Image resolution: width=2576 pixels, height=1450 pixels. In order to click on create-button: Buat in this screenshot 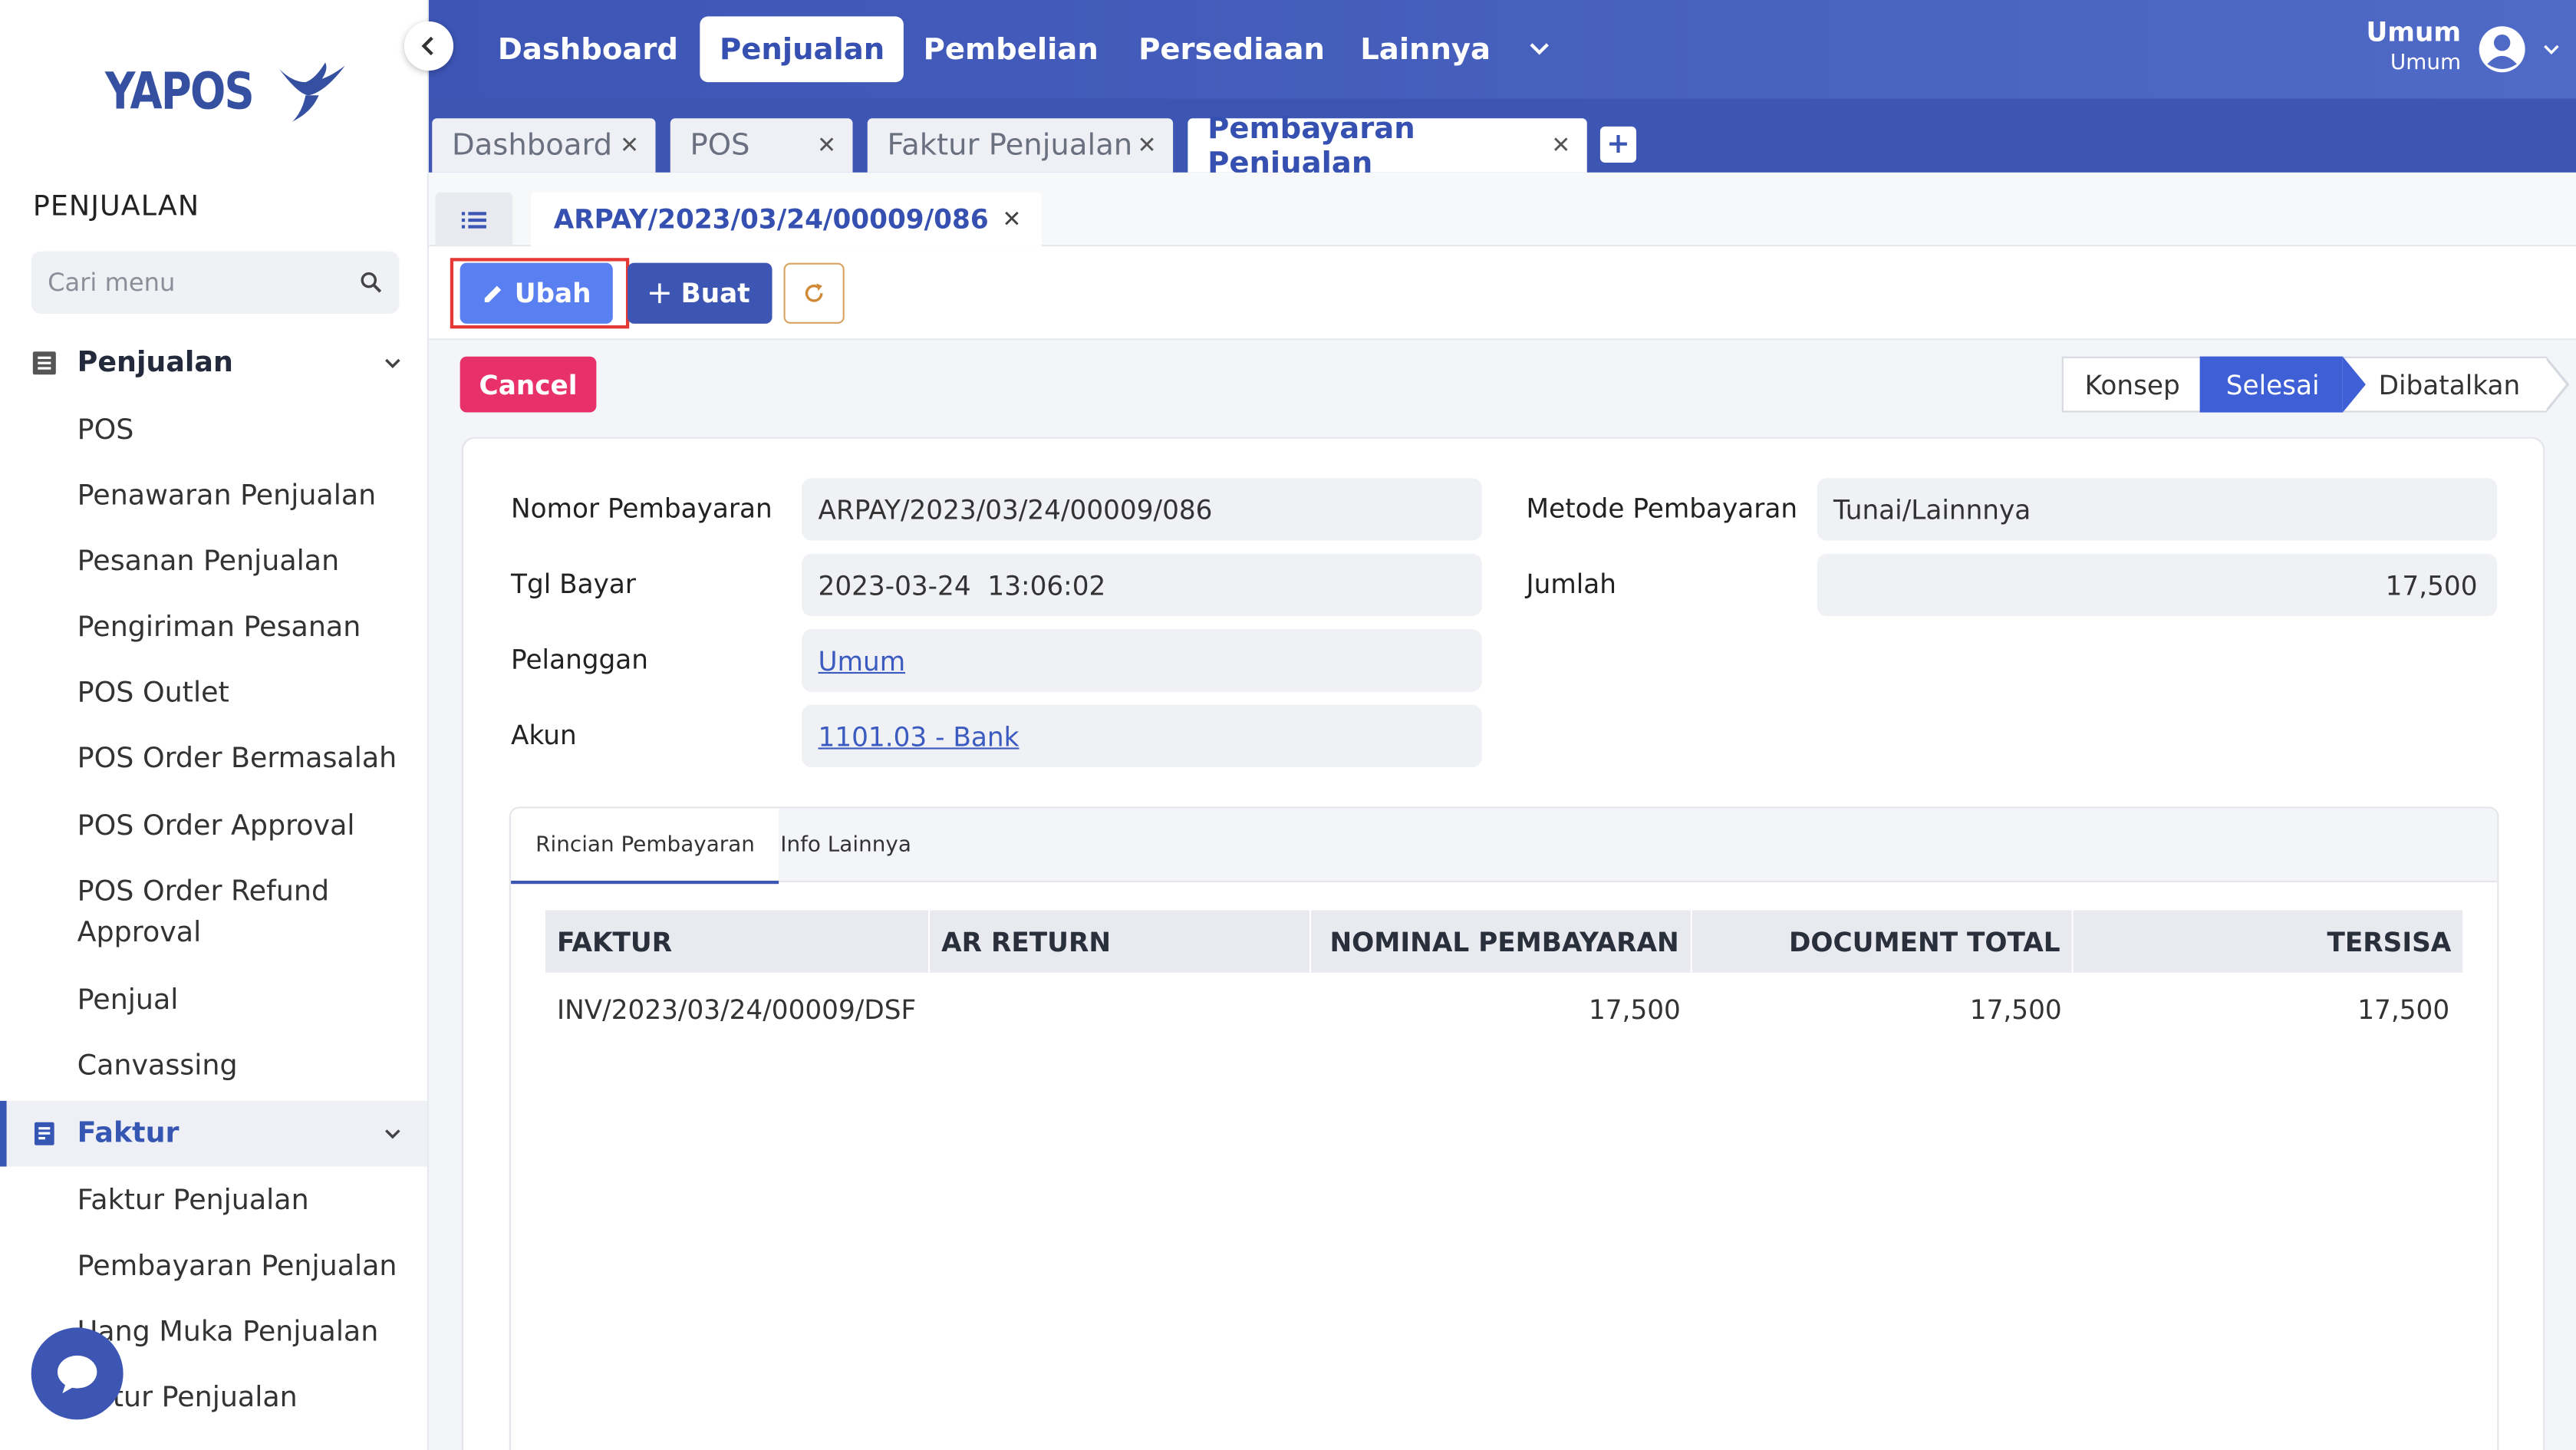, I will do `click(700, 293)`.